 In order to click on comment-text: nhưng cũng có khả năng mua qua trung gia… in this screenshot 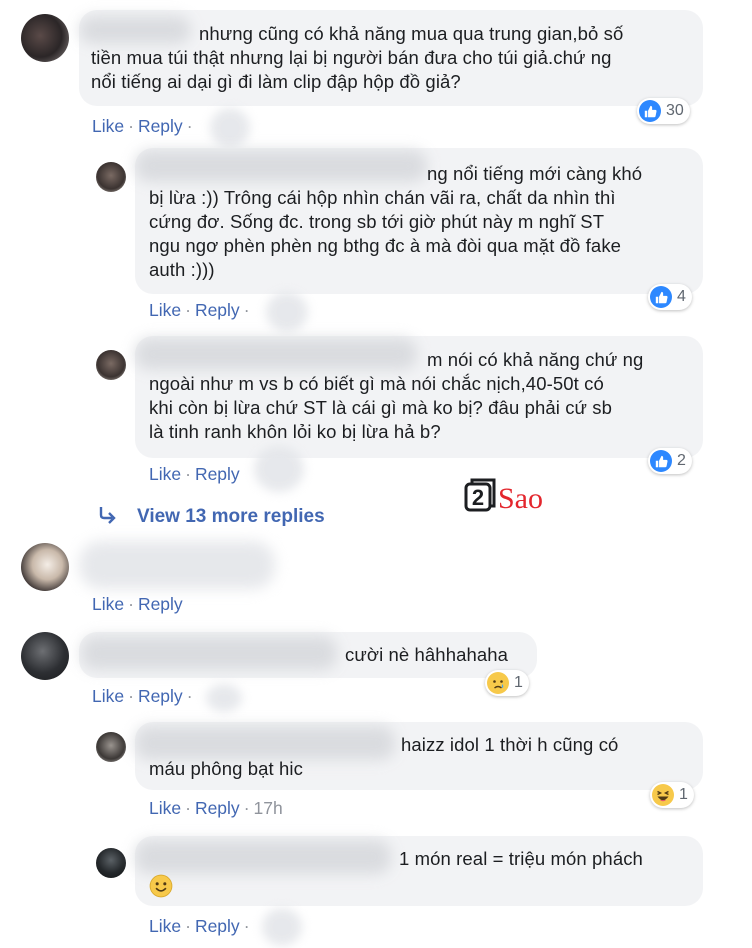, I will do `click(357, 57)`.